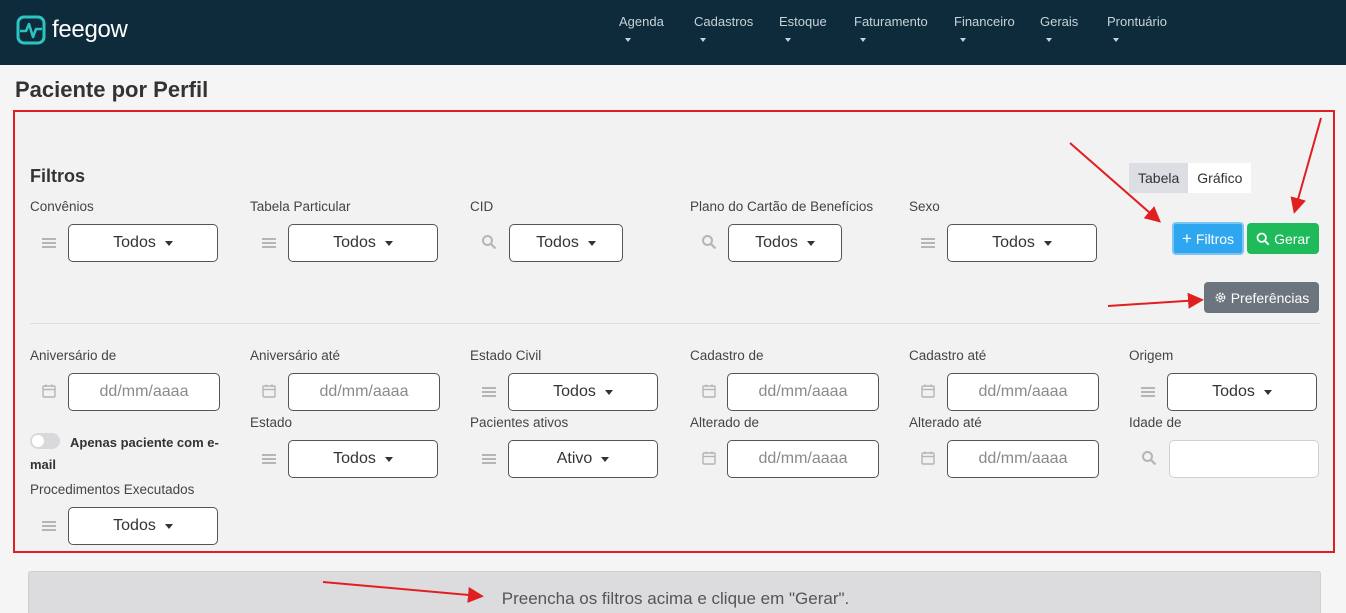 This screenshot has height=613, width=1346. What do you see at coordinates (945, 422) in the screenshot?
I see `alterado-ate-label: Alterado até` at bounding box center [945, 422].